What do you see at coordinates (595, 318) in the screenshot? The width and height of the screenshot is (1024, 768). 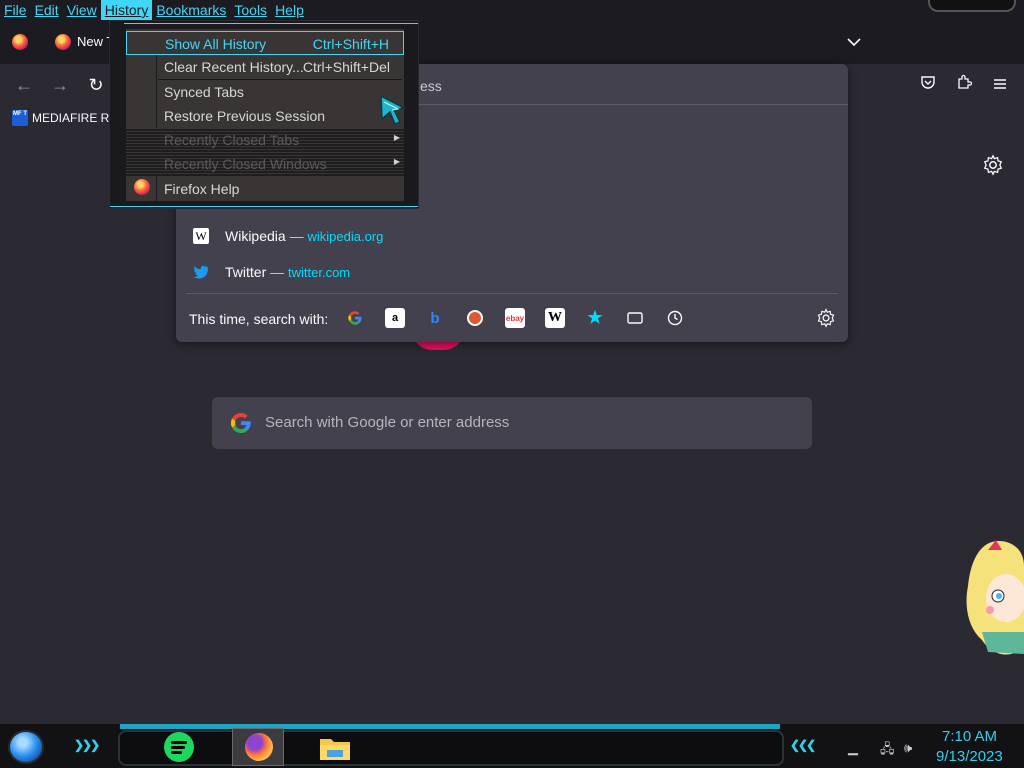 I see `bookmarks-star-icon: ★` at bounding box center [595, 318].